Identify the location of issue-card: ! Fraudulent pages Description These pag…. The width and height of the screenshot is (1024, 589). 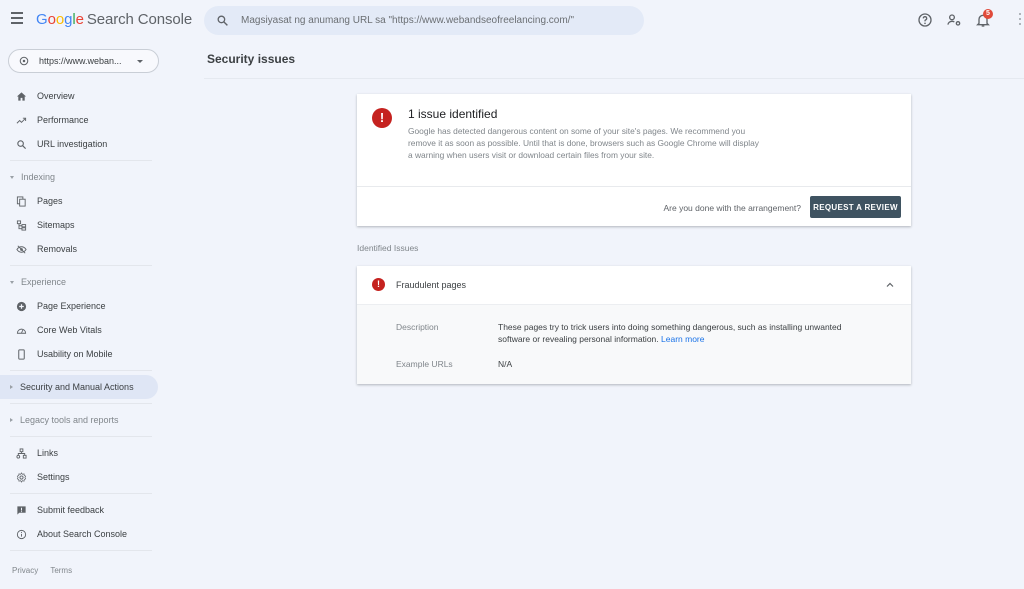
(634, 325).